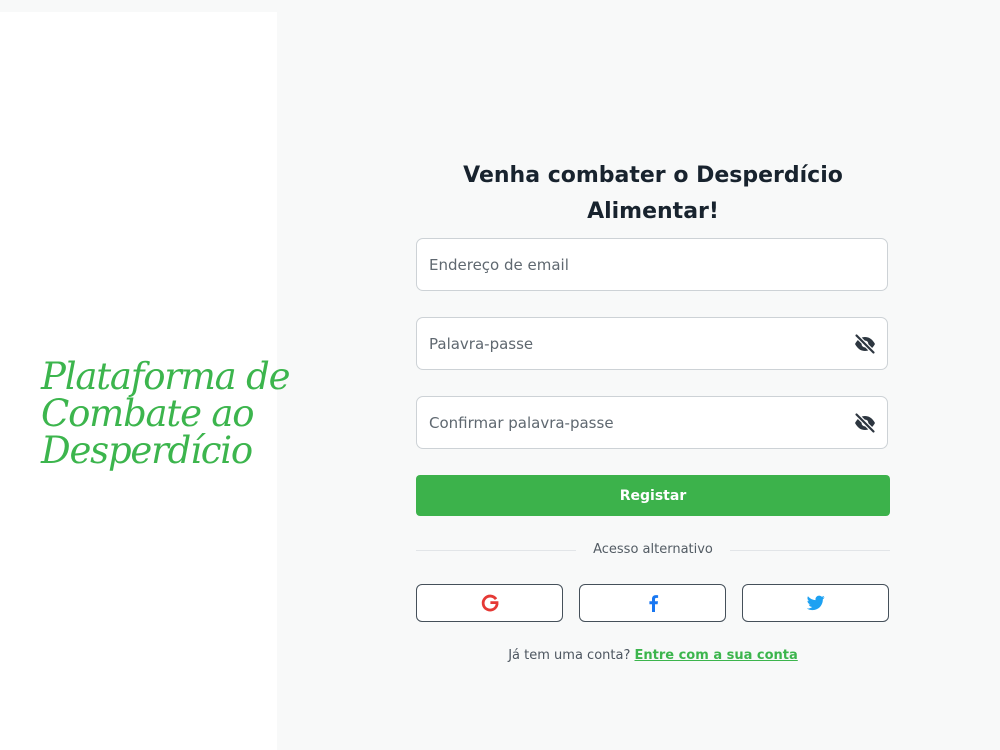 This screenshot has width=1000, height=750. I want to click on password-field, so click(652, 343).